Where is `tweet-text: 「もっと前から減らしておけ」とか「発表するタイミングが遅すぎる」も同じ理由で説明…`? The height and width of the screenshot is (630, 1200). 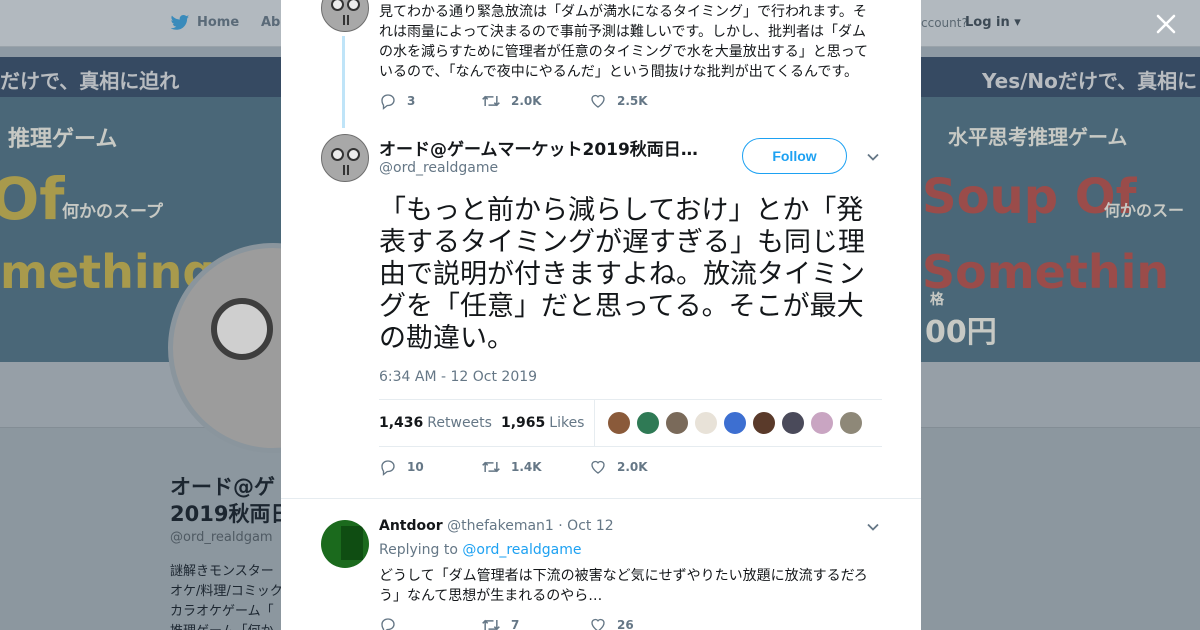
tweet-text: 「もっと前から減らしておけ」とか「発表するタイミングが遅すぎる」も同じ理由で説明… is located at coordinates (622, 274).